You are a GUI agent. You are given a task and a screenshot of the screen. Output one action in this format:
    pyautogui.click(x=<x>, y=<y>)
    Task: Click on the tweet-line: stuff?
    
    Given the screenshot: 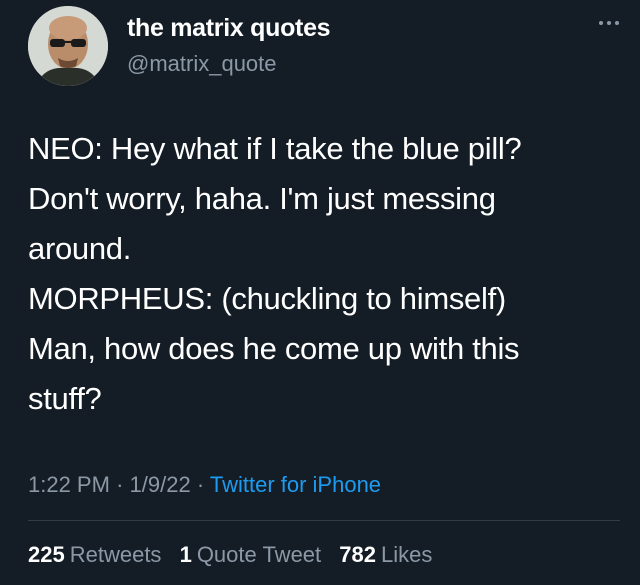 What is the action you would take?
    pyautogui.click(x=65, y=398)
    